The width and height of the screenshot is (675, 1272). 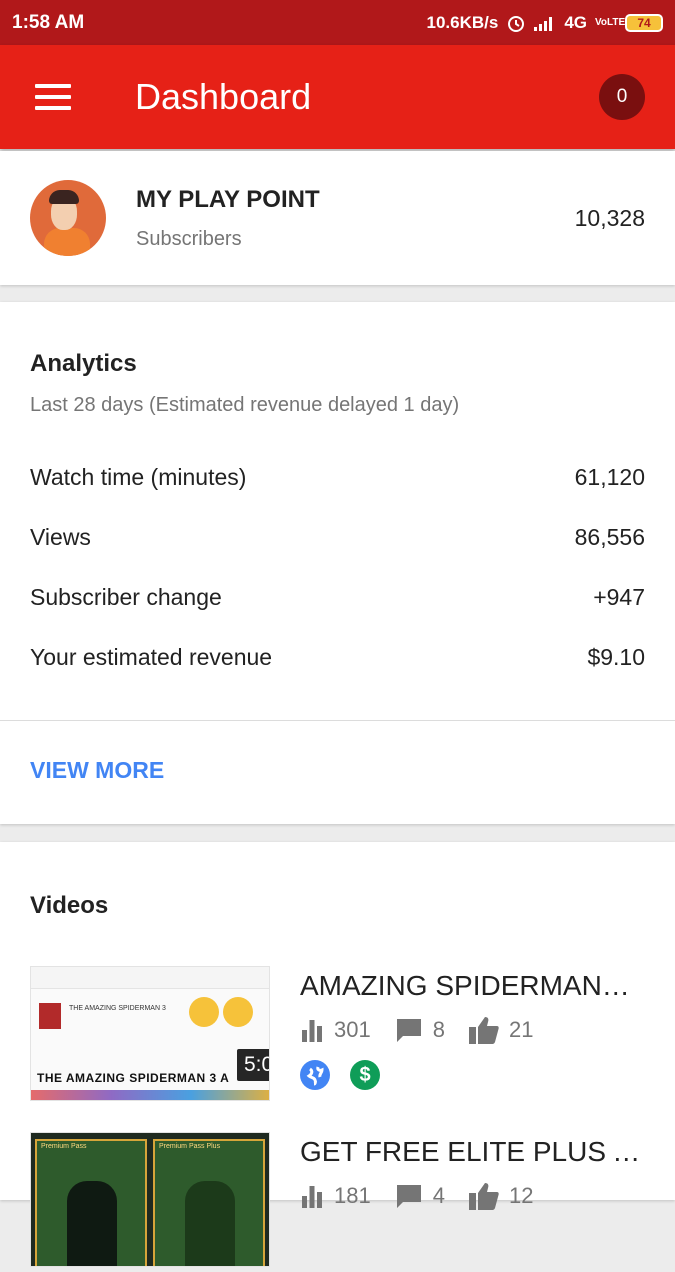 What do you see at coordinates (462, 22) in the screenshot?
I see `network-speed: 10.6KB/s` at bounding box center [462, 22].